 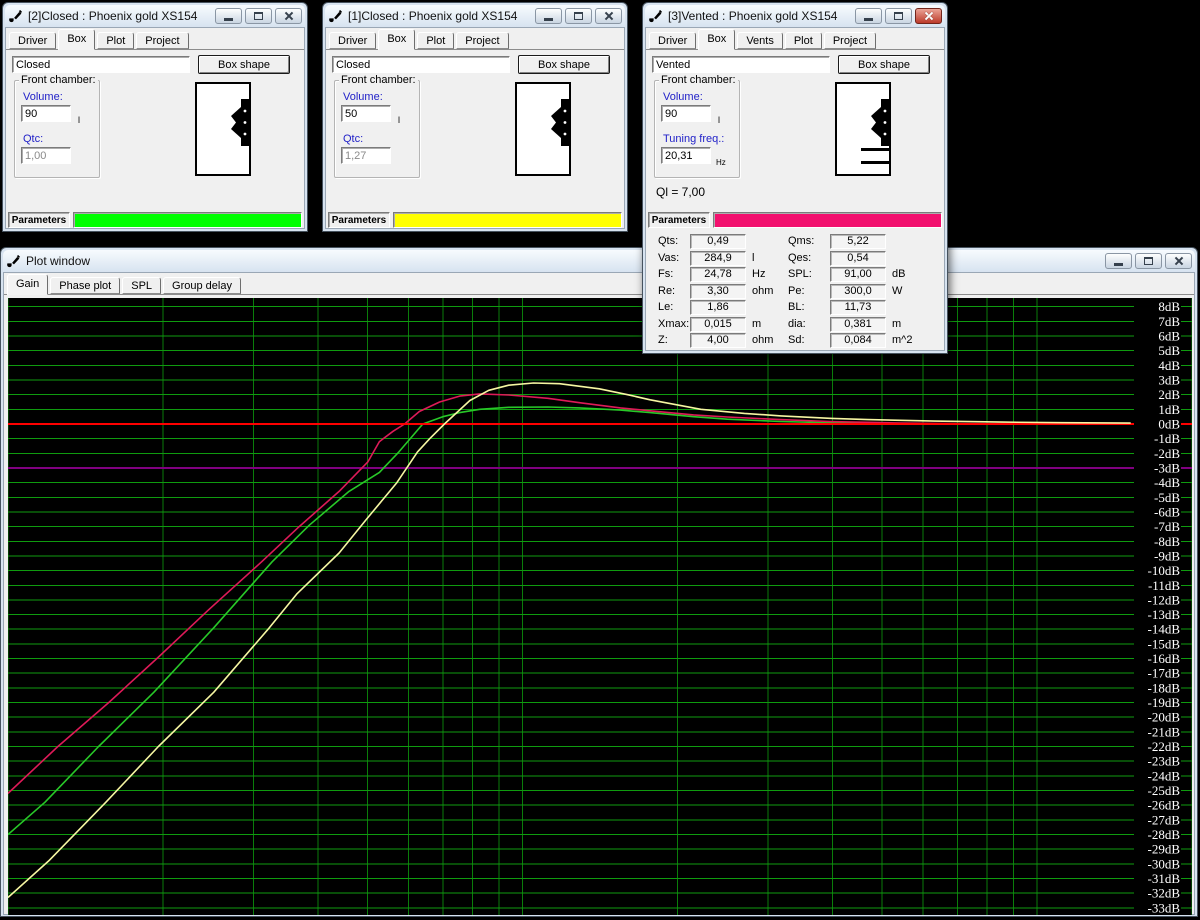 I want to click on db-axis-label: -5dB, so click(x=1167, y=497).